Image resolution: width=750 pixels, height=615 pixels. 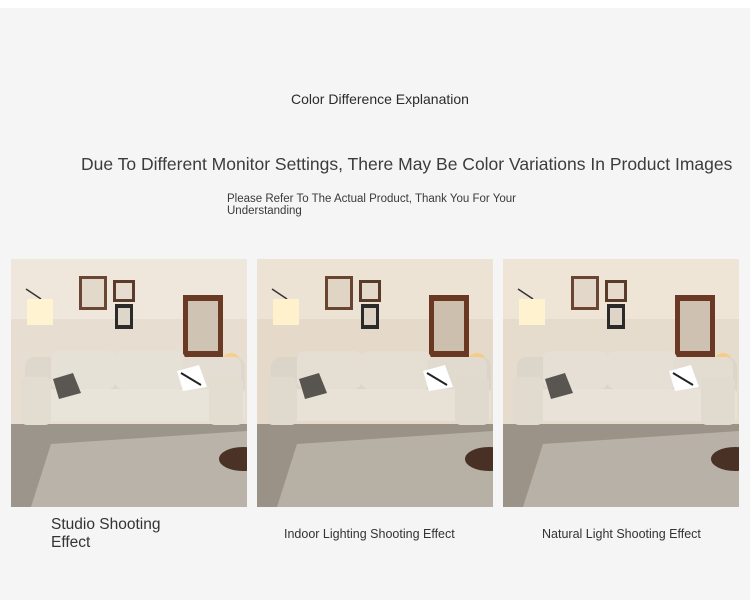 What do you see at coordinates (621, 383) in the screenshot?
I see `sofa-photo-natural-light` at bounding box center [621, 383].